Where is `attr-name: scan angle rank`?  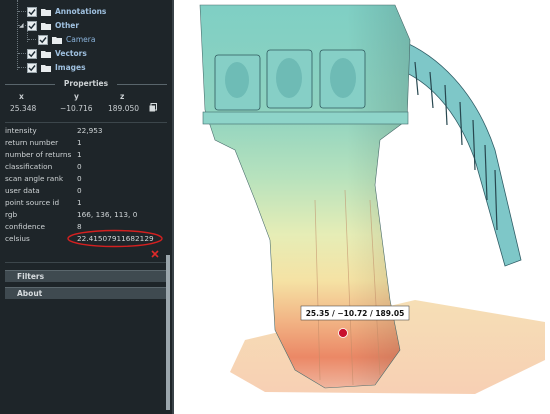
attr-name: scan angle rank is located at coordinates (34, 178).